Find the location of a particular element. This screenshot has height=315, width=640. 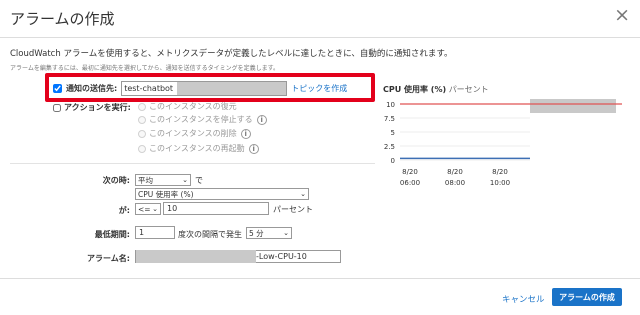

operator-value: <= is located at coordinates (144, 209).